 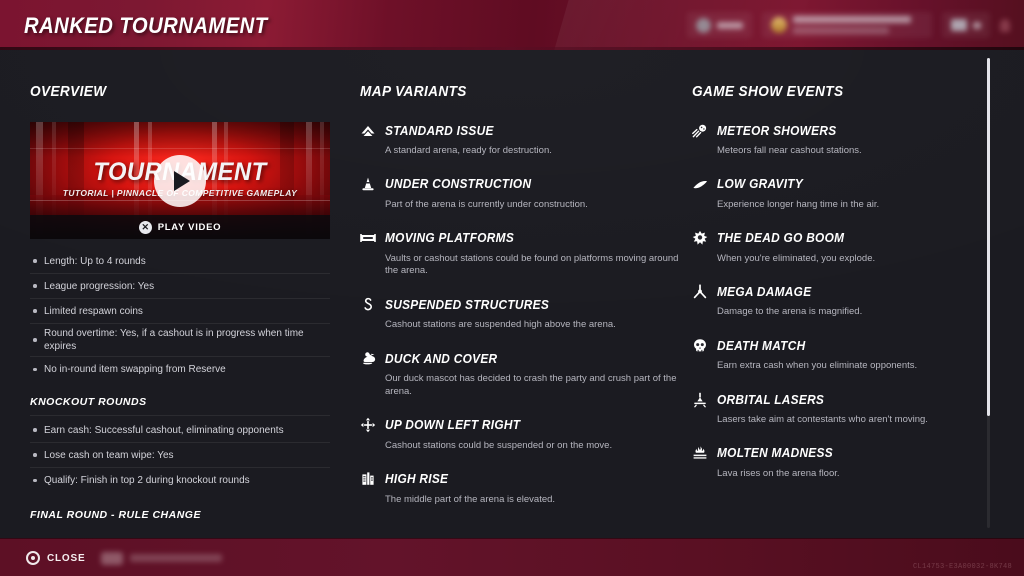 I want to click on currency-amount, so click(x=730, y=25).